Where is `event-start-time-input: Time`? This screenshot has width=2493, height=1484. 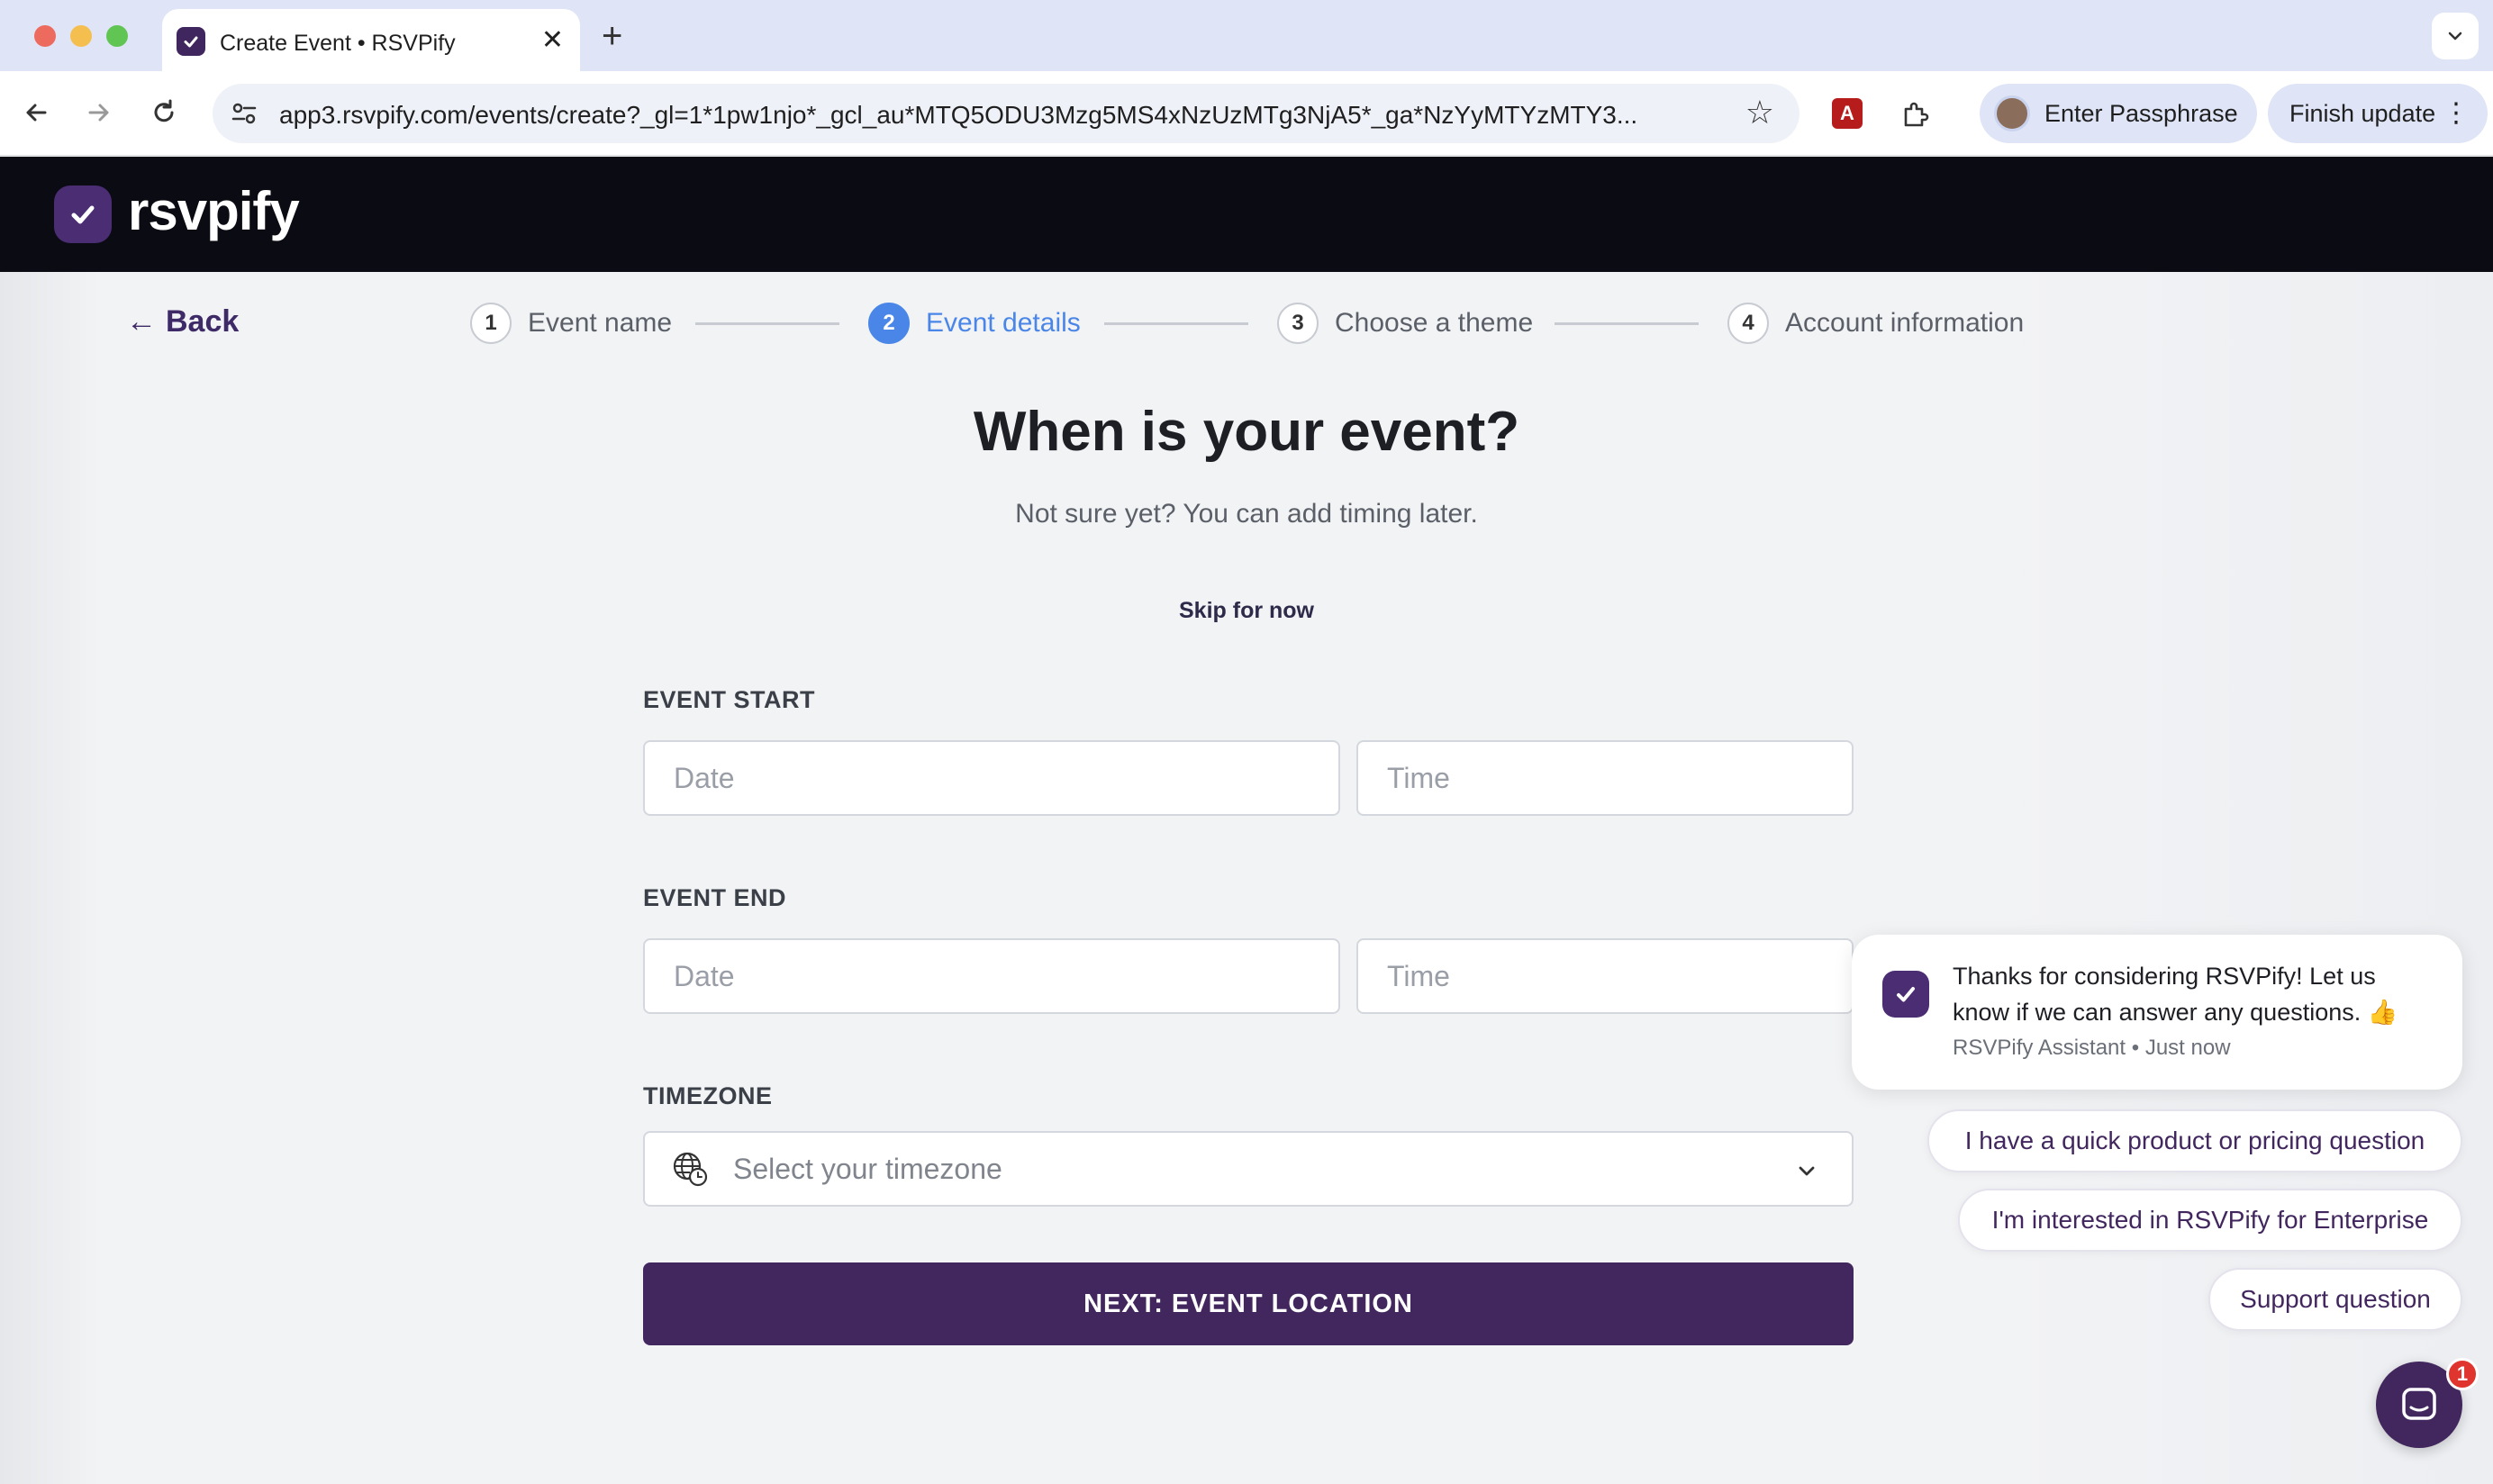 event-start-time-input: Time is located at coordinates (1605, 778).